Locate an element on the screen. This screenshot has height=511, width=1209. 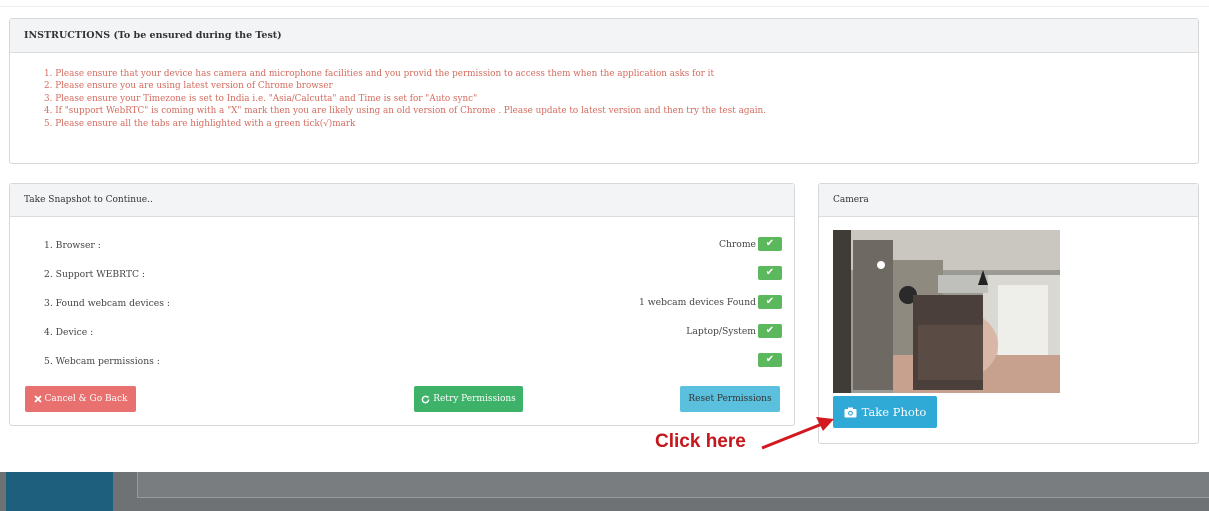
retry-label: Retry Permissions is located at coordinates (474, 399).